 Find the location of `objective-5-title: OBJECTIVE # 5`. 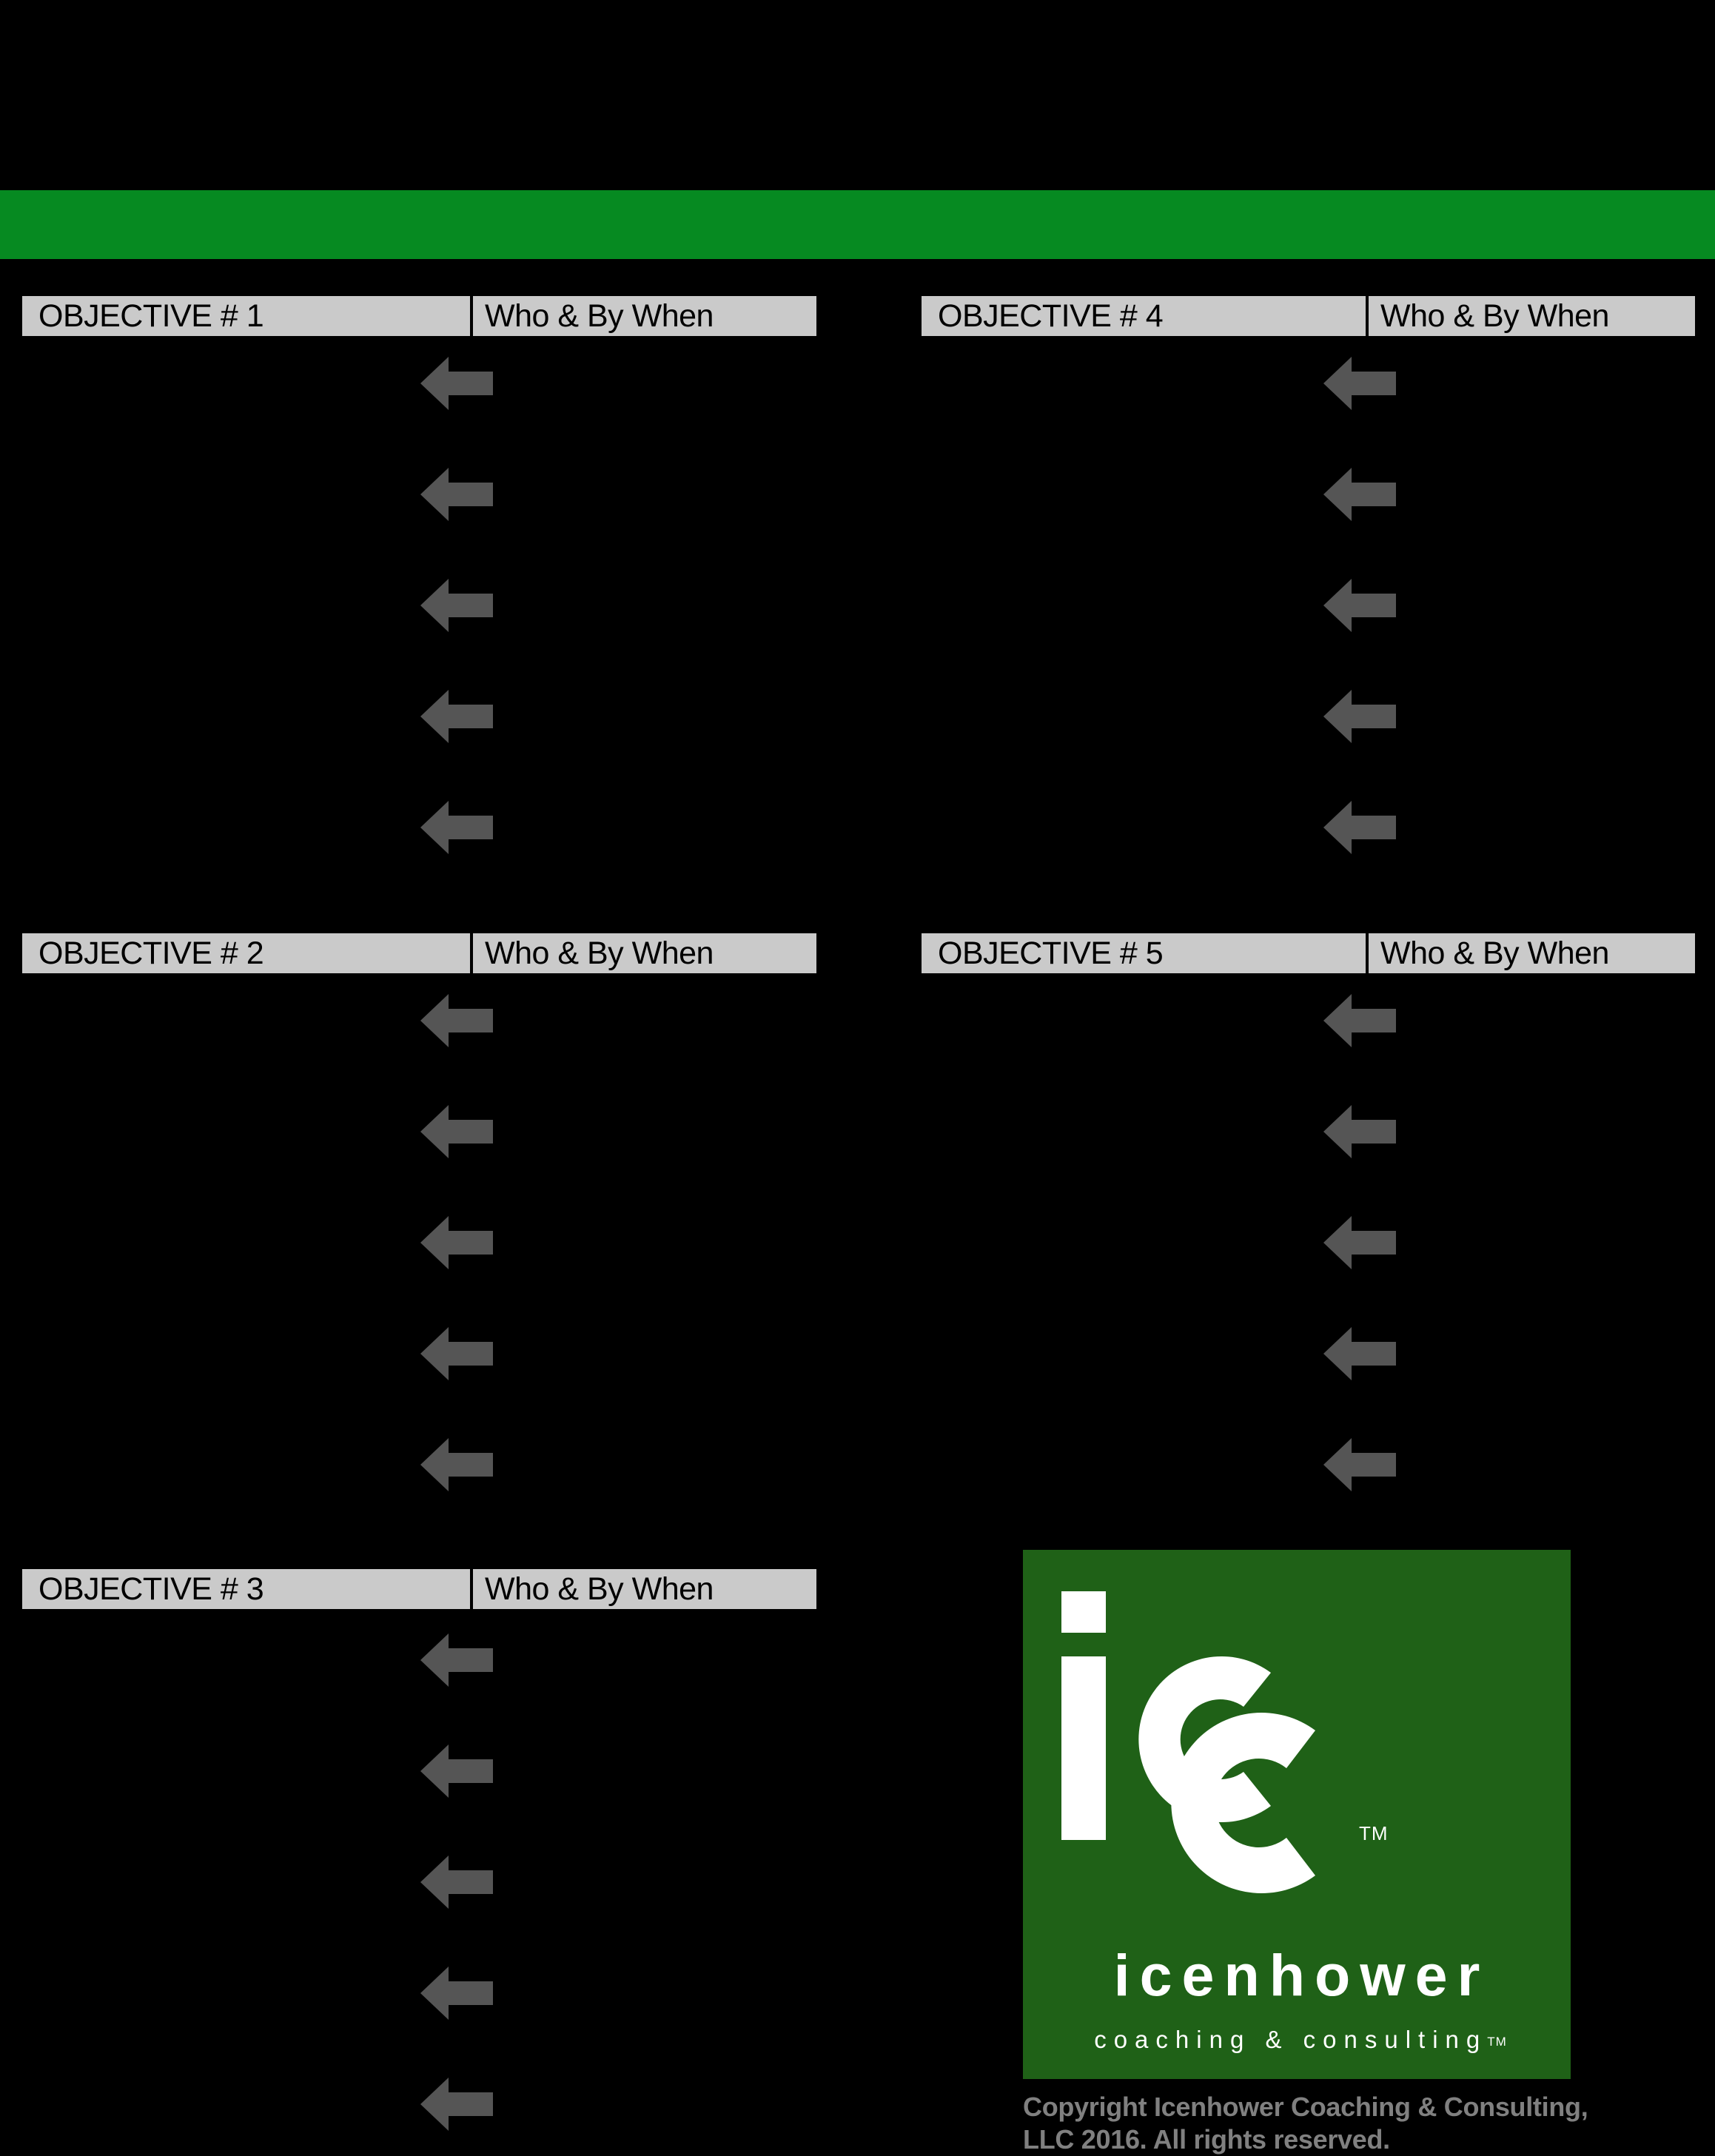

objective-5-title: OBJECTIVE # 5 is located at coordinates (1144, 953).